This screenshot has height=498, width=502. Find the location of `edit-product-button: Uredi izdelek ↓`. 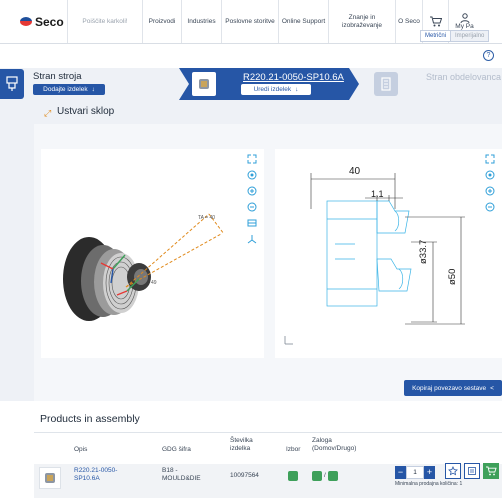

edit-product-button: Uredi izdelek ↓ is located at coordinates (276, 89).